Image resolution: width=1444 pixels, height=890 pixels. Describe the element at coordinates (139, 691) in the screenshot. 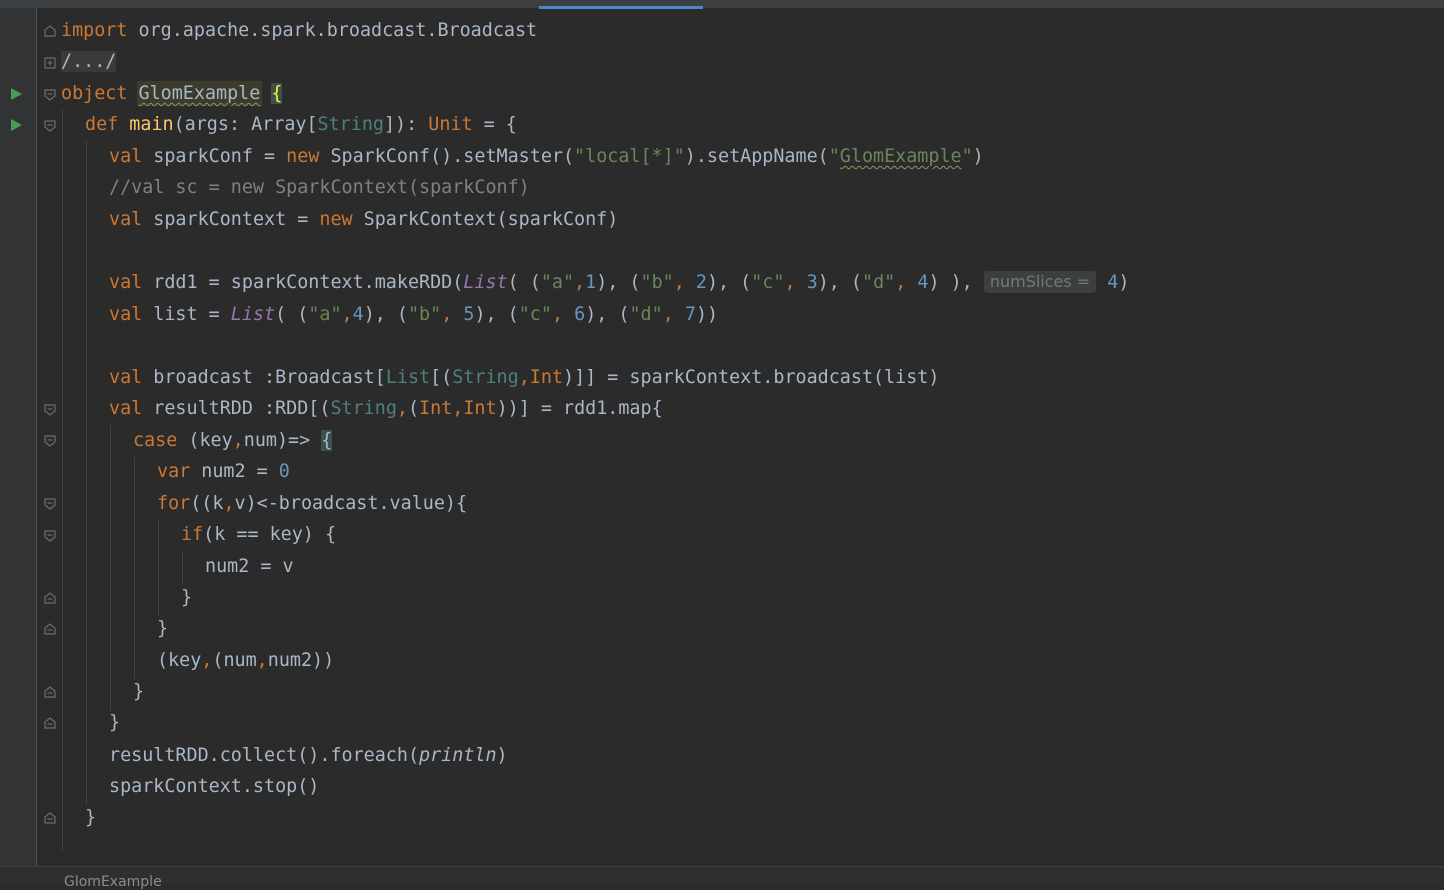

I see `code-line-close-case: }` at that location.